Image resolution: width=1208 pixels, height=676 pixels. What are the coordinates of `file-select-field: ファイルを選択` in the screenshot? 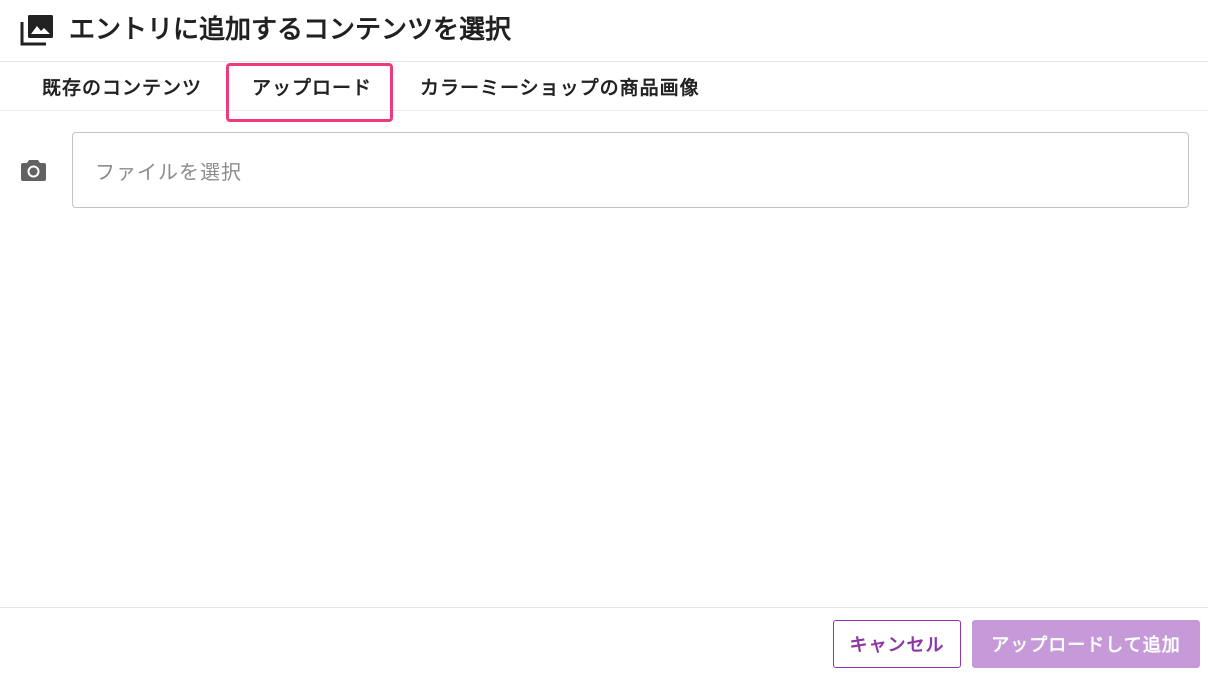 It's located at (630, 170).